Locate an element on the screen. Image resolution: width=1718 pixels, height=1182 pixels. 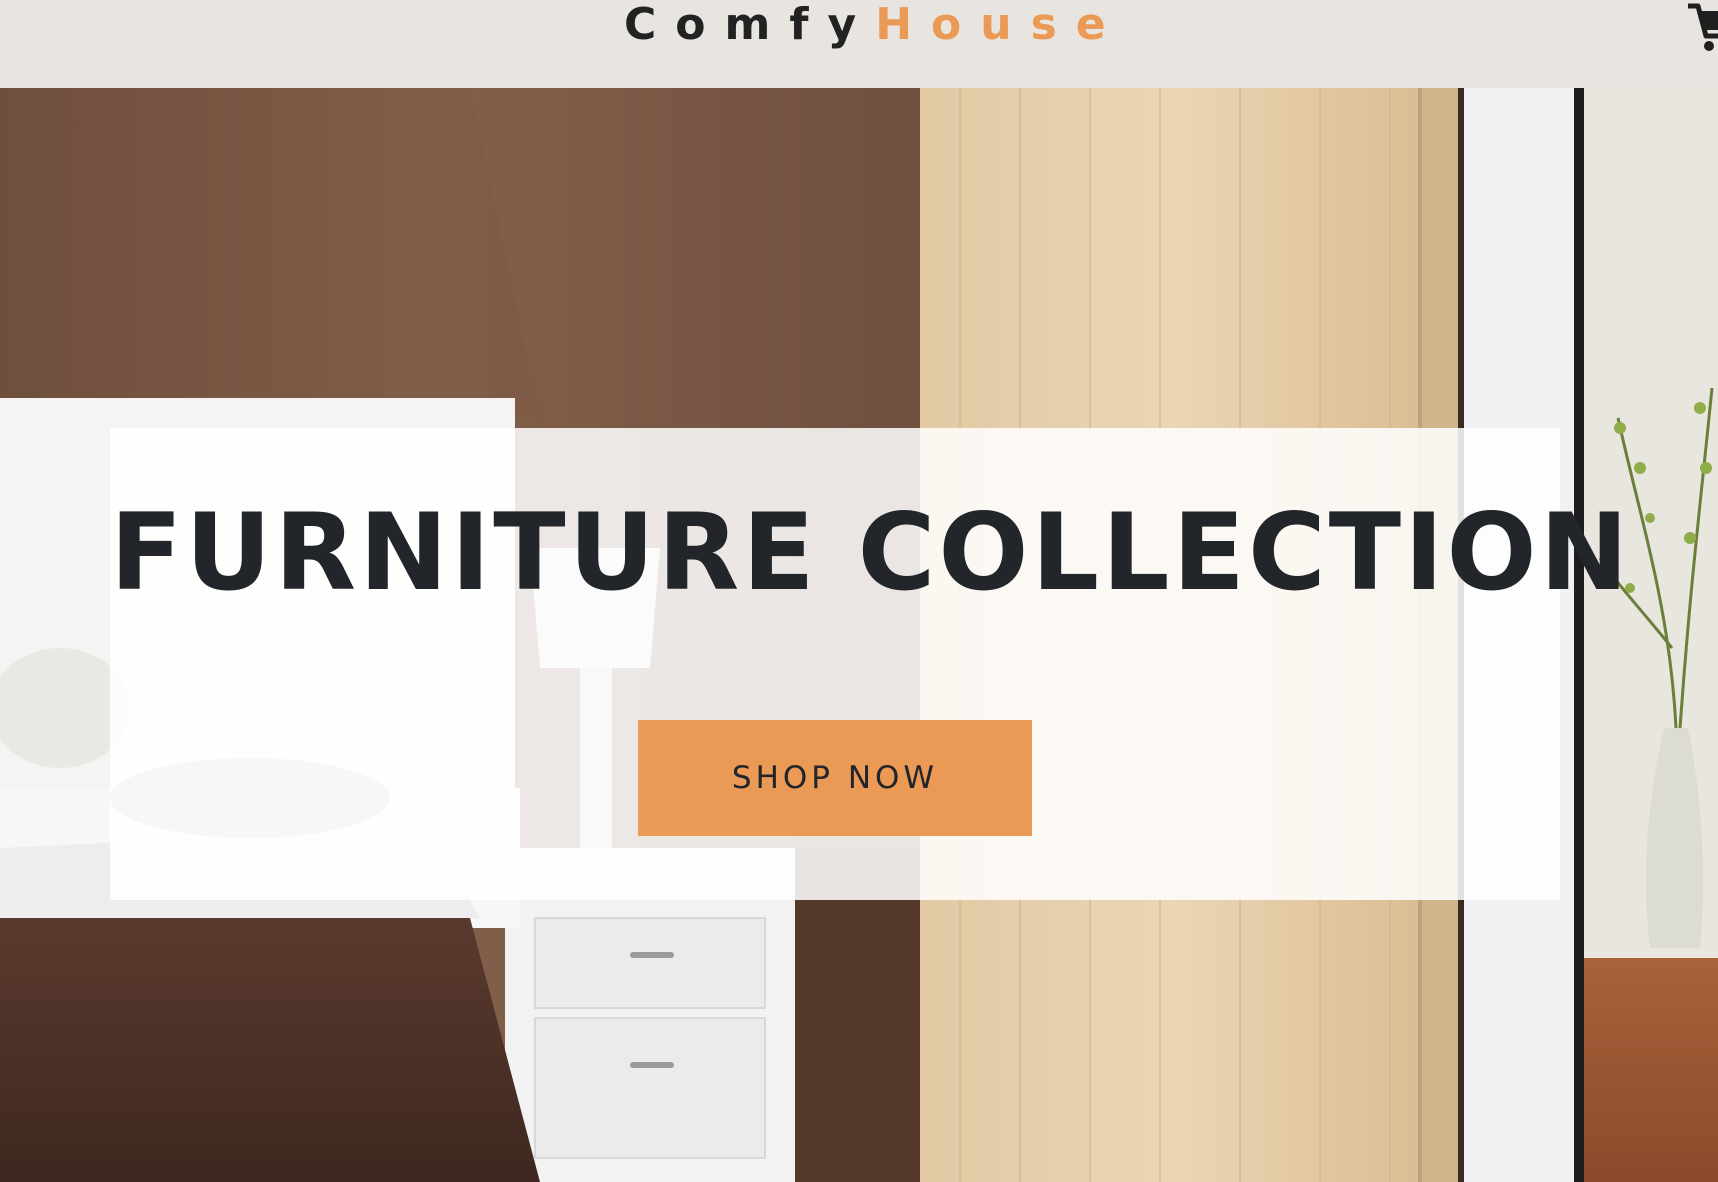
navbar: Comfy House is located at coordinates (859, 44).